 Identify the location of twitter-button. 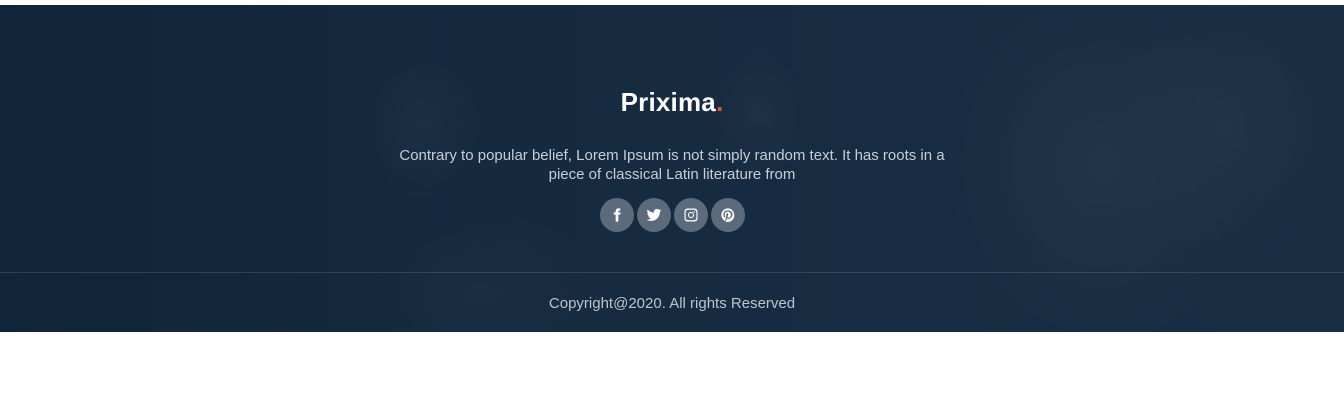
(653, 215).